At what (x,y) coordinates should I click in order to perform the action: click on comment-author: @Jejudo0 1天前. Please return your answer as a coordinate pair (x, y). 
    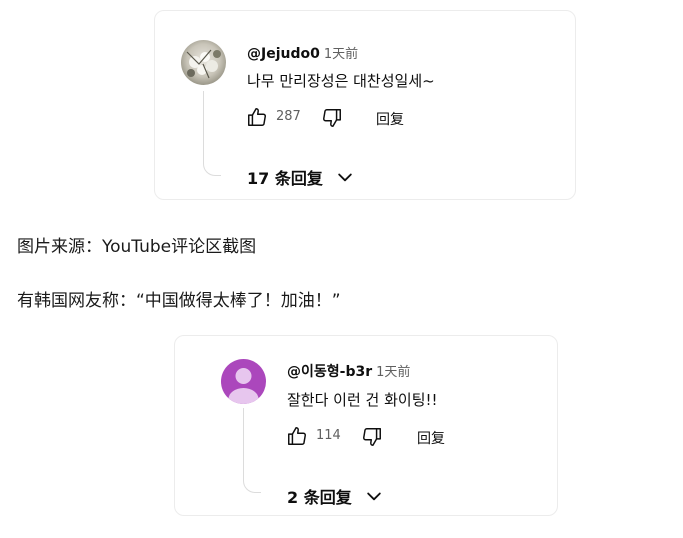
    Looking at the image, I should click on (302, 52).